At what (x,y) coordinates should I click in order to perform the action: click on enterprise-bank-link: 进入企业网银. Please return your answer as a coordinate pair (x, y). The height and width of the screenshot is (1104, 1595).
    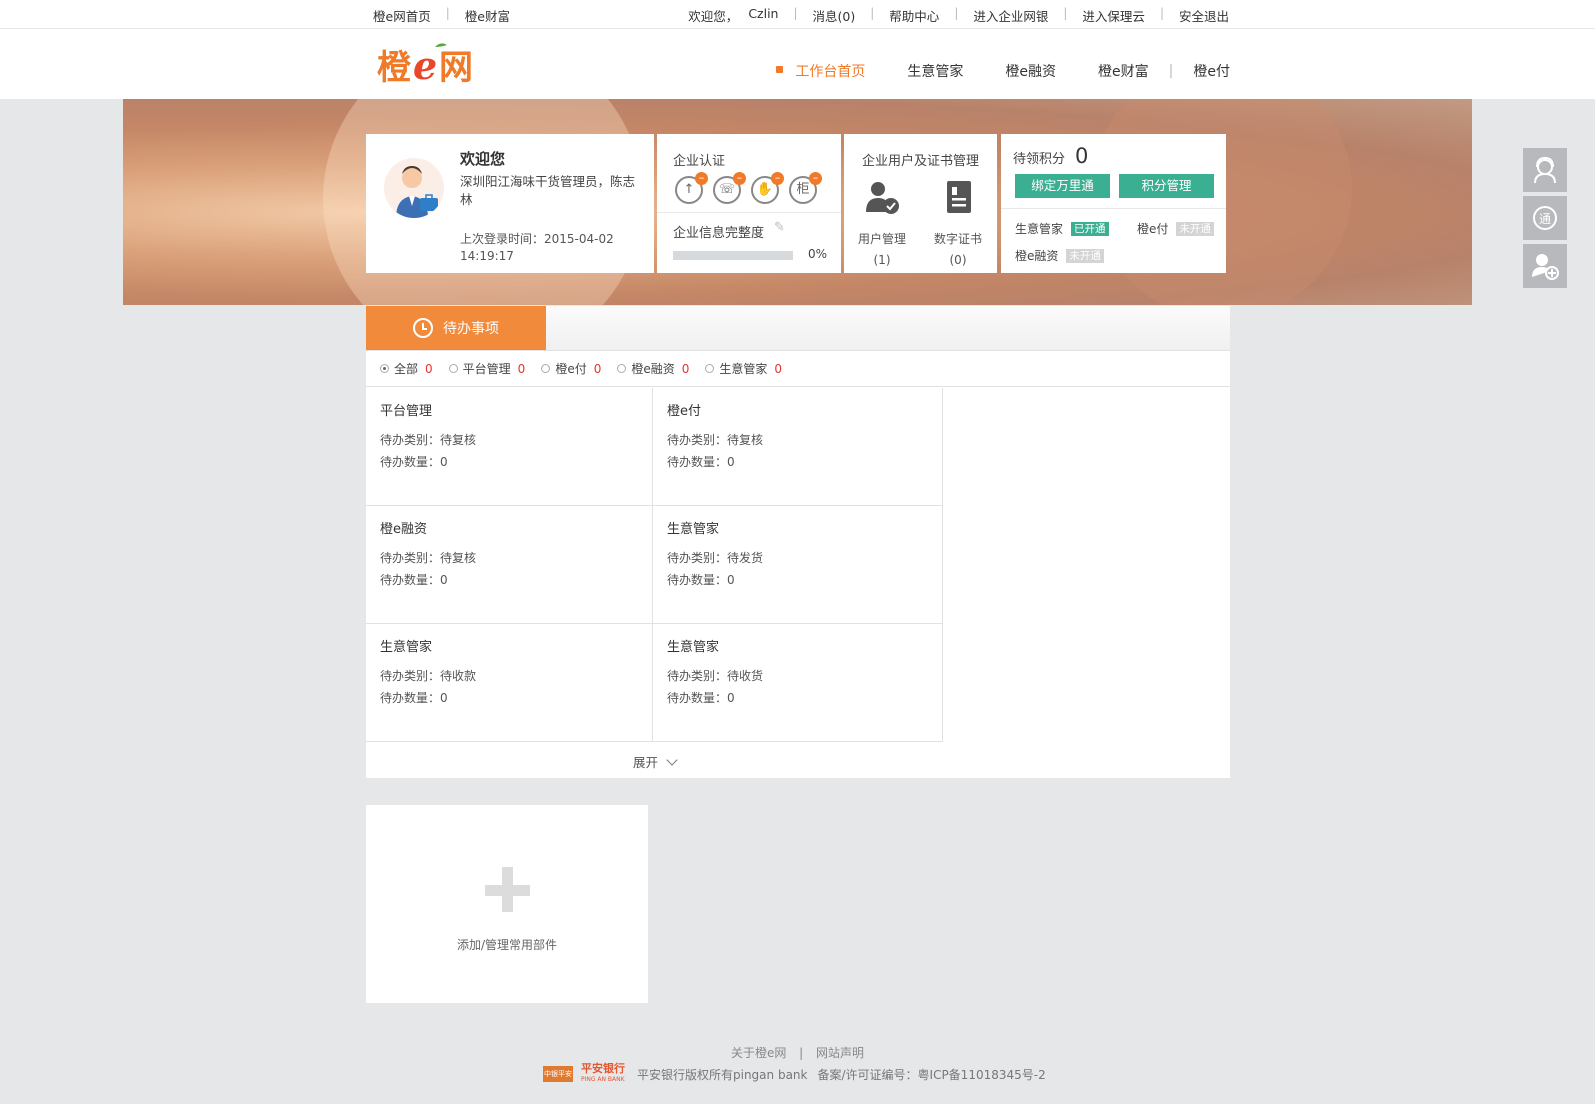
    Looking at the image, I should click on (1010, 15).